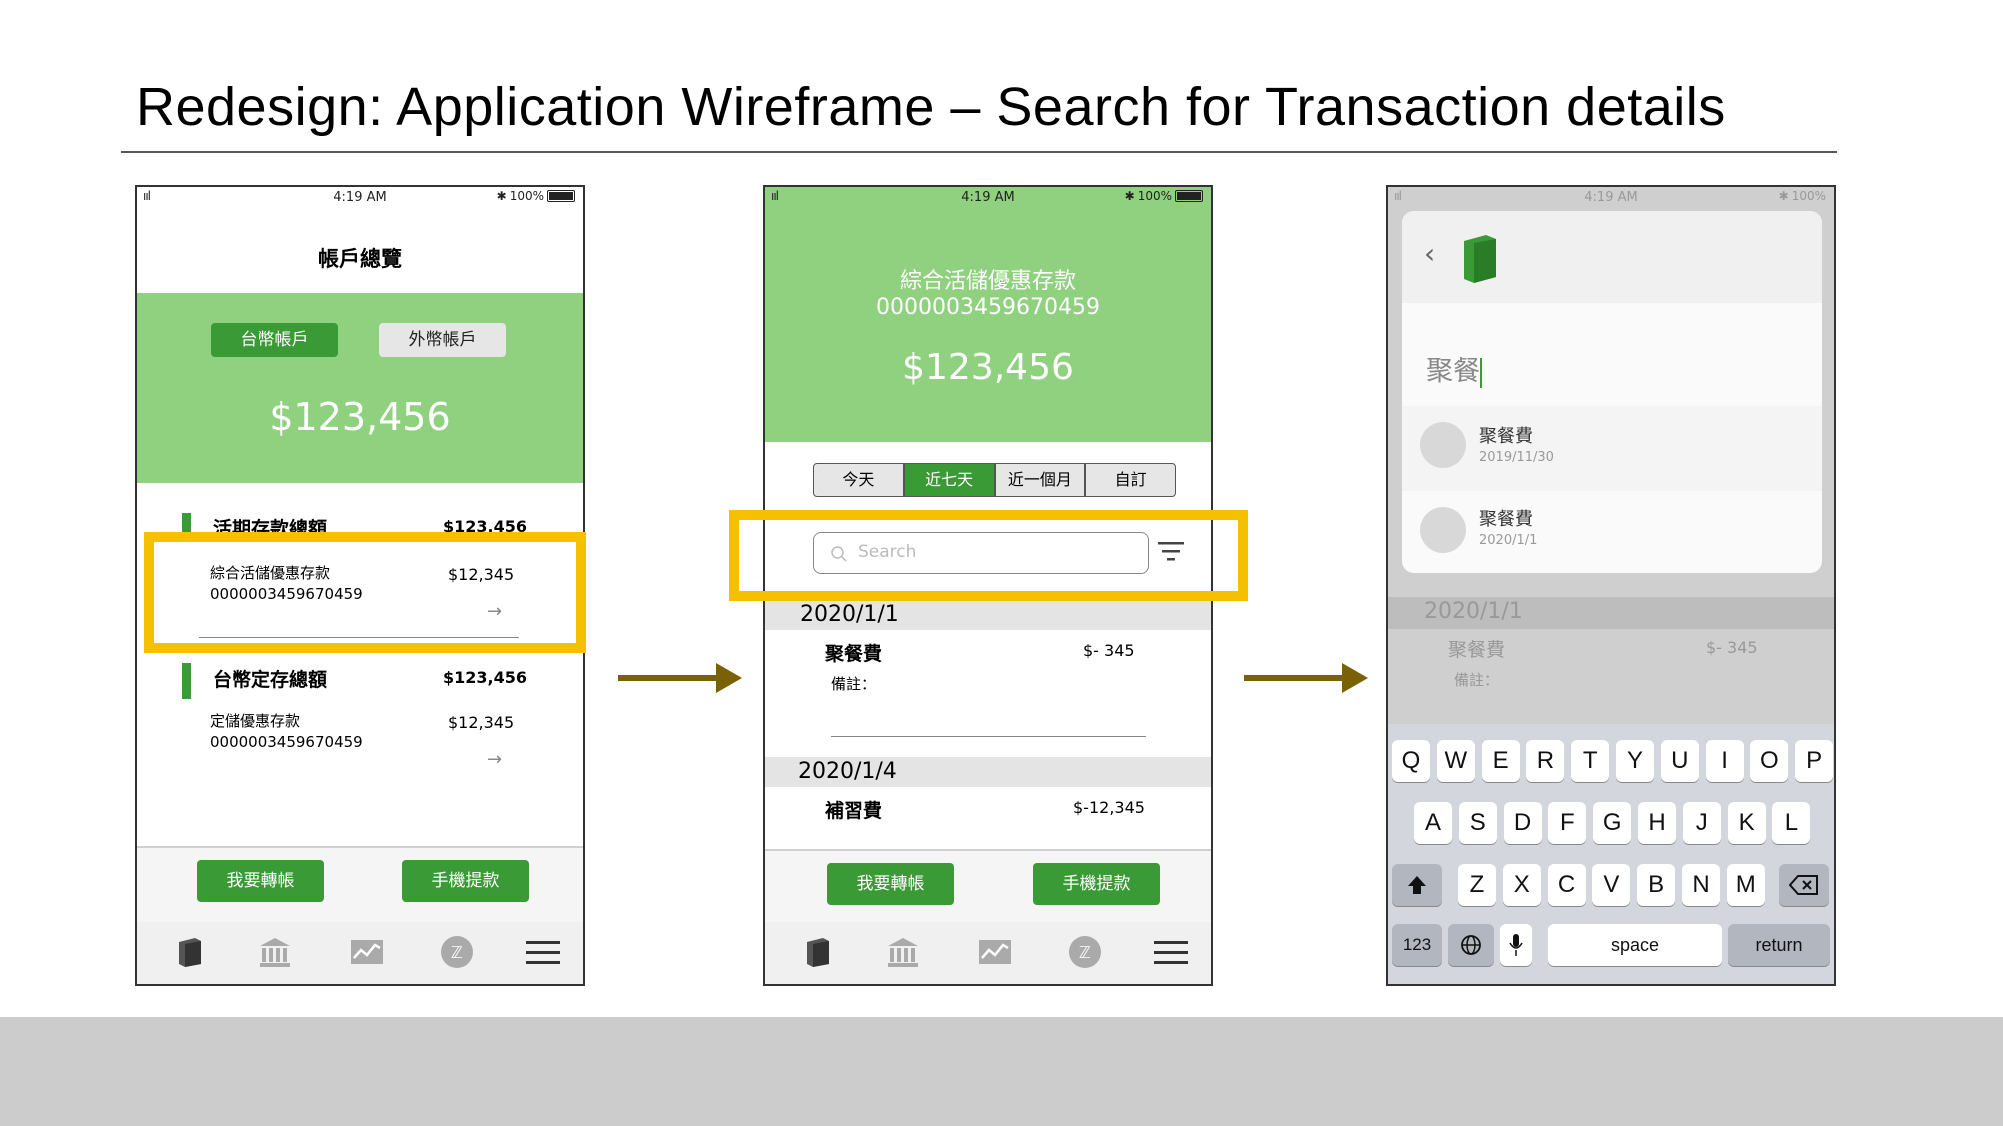 The image size is (2003, 1126). I want to click on filter-custom: 自訂, so click(1130, 480).